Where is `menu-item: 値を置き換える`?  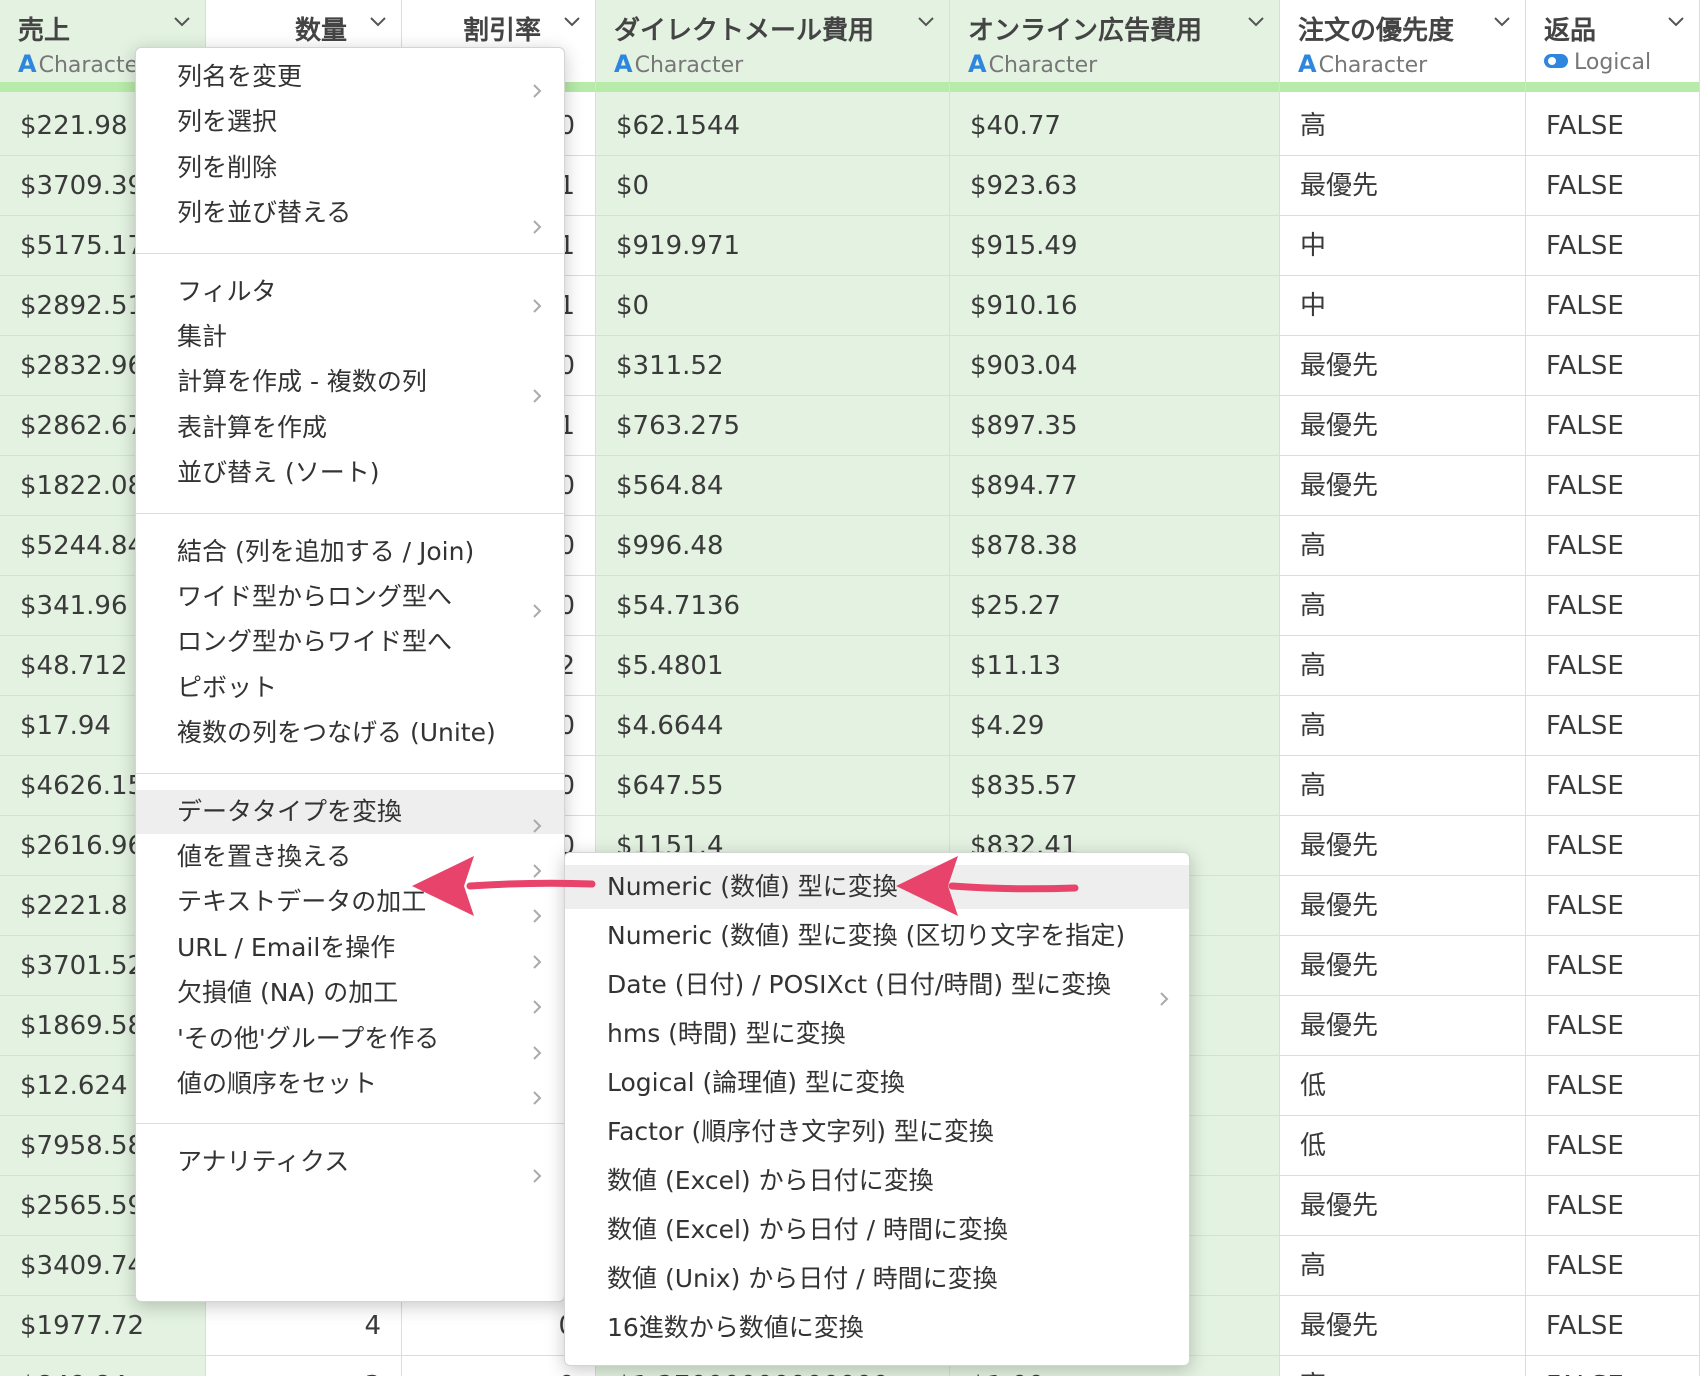 menu-item: 値を置き換える is located at coordinates (350, 857).